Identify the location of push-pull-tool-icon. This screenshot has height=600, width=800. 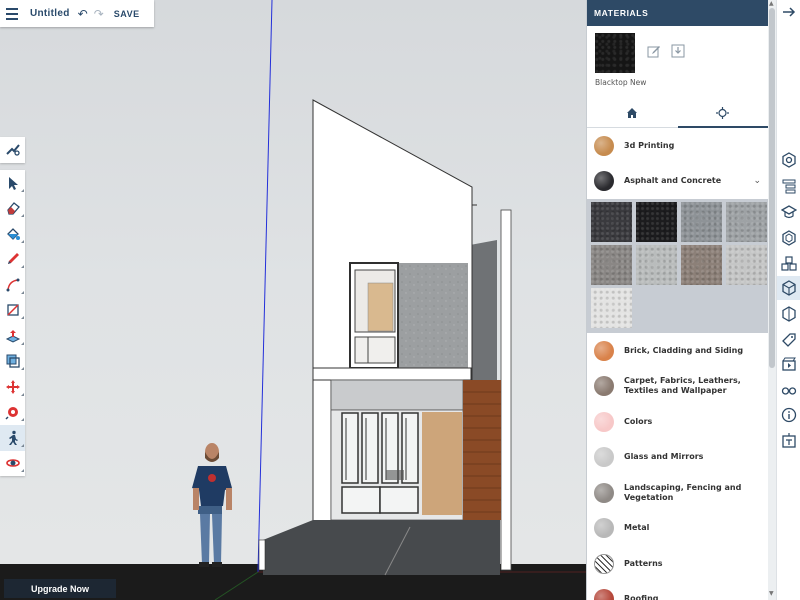
(12, 336).